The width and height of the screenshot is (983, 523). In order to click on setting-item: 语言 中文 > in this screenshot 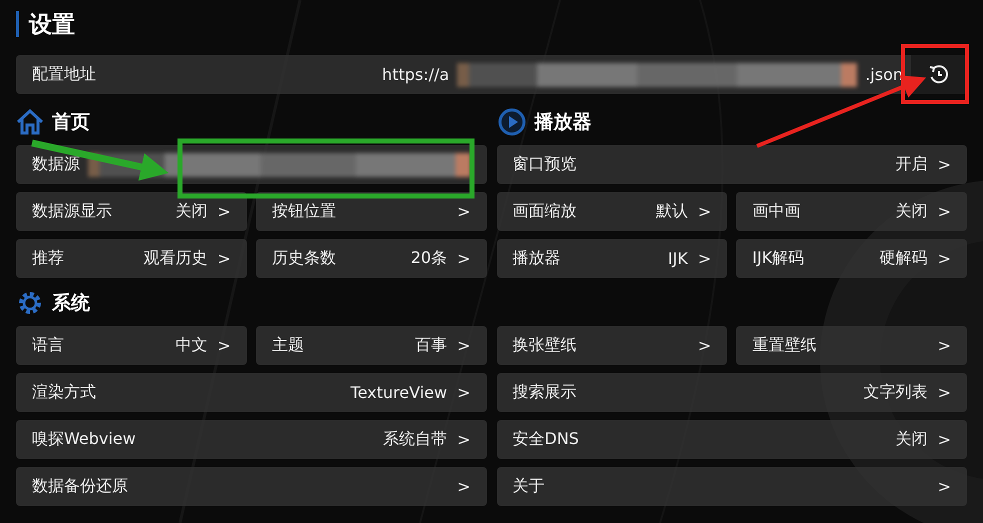, I will do `click(131, 345)`.